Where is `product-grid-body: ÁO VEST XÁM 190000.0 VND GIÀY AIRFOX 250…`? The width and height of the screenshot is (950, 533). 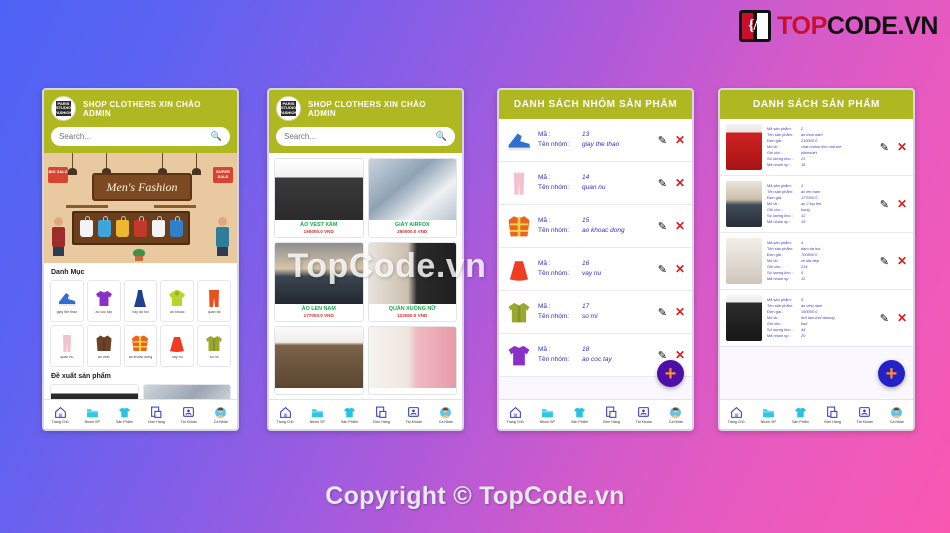
product-grid-body: ÁO VEST XÁM 190000.0 VND GIÀY AIRFOX 250… is located at coordinates (365, 291).